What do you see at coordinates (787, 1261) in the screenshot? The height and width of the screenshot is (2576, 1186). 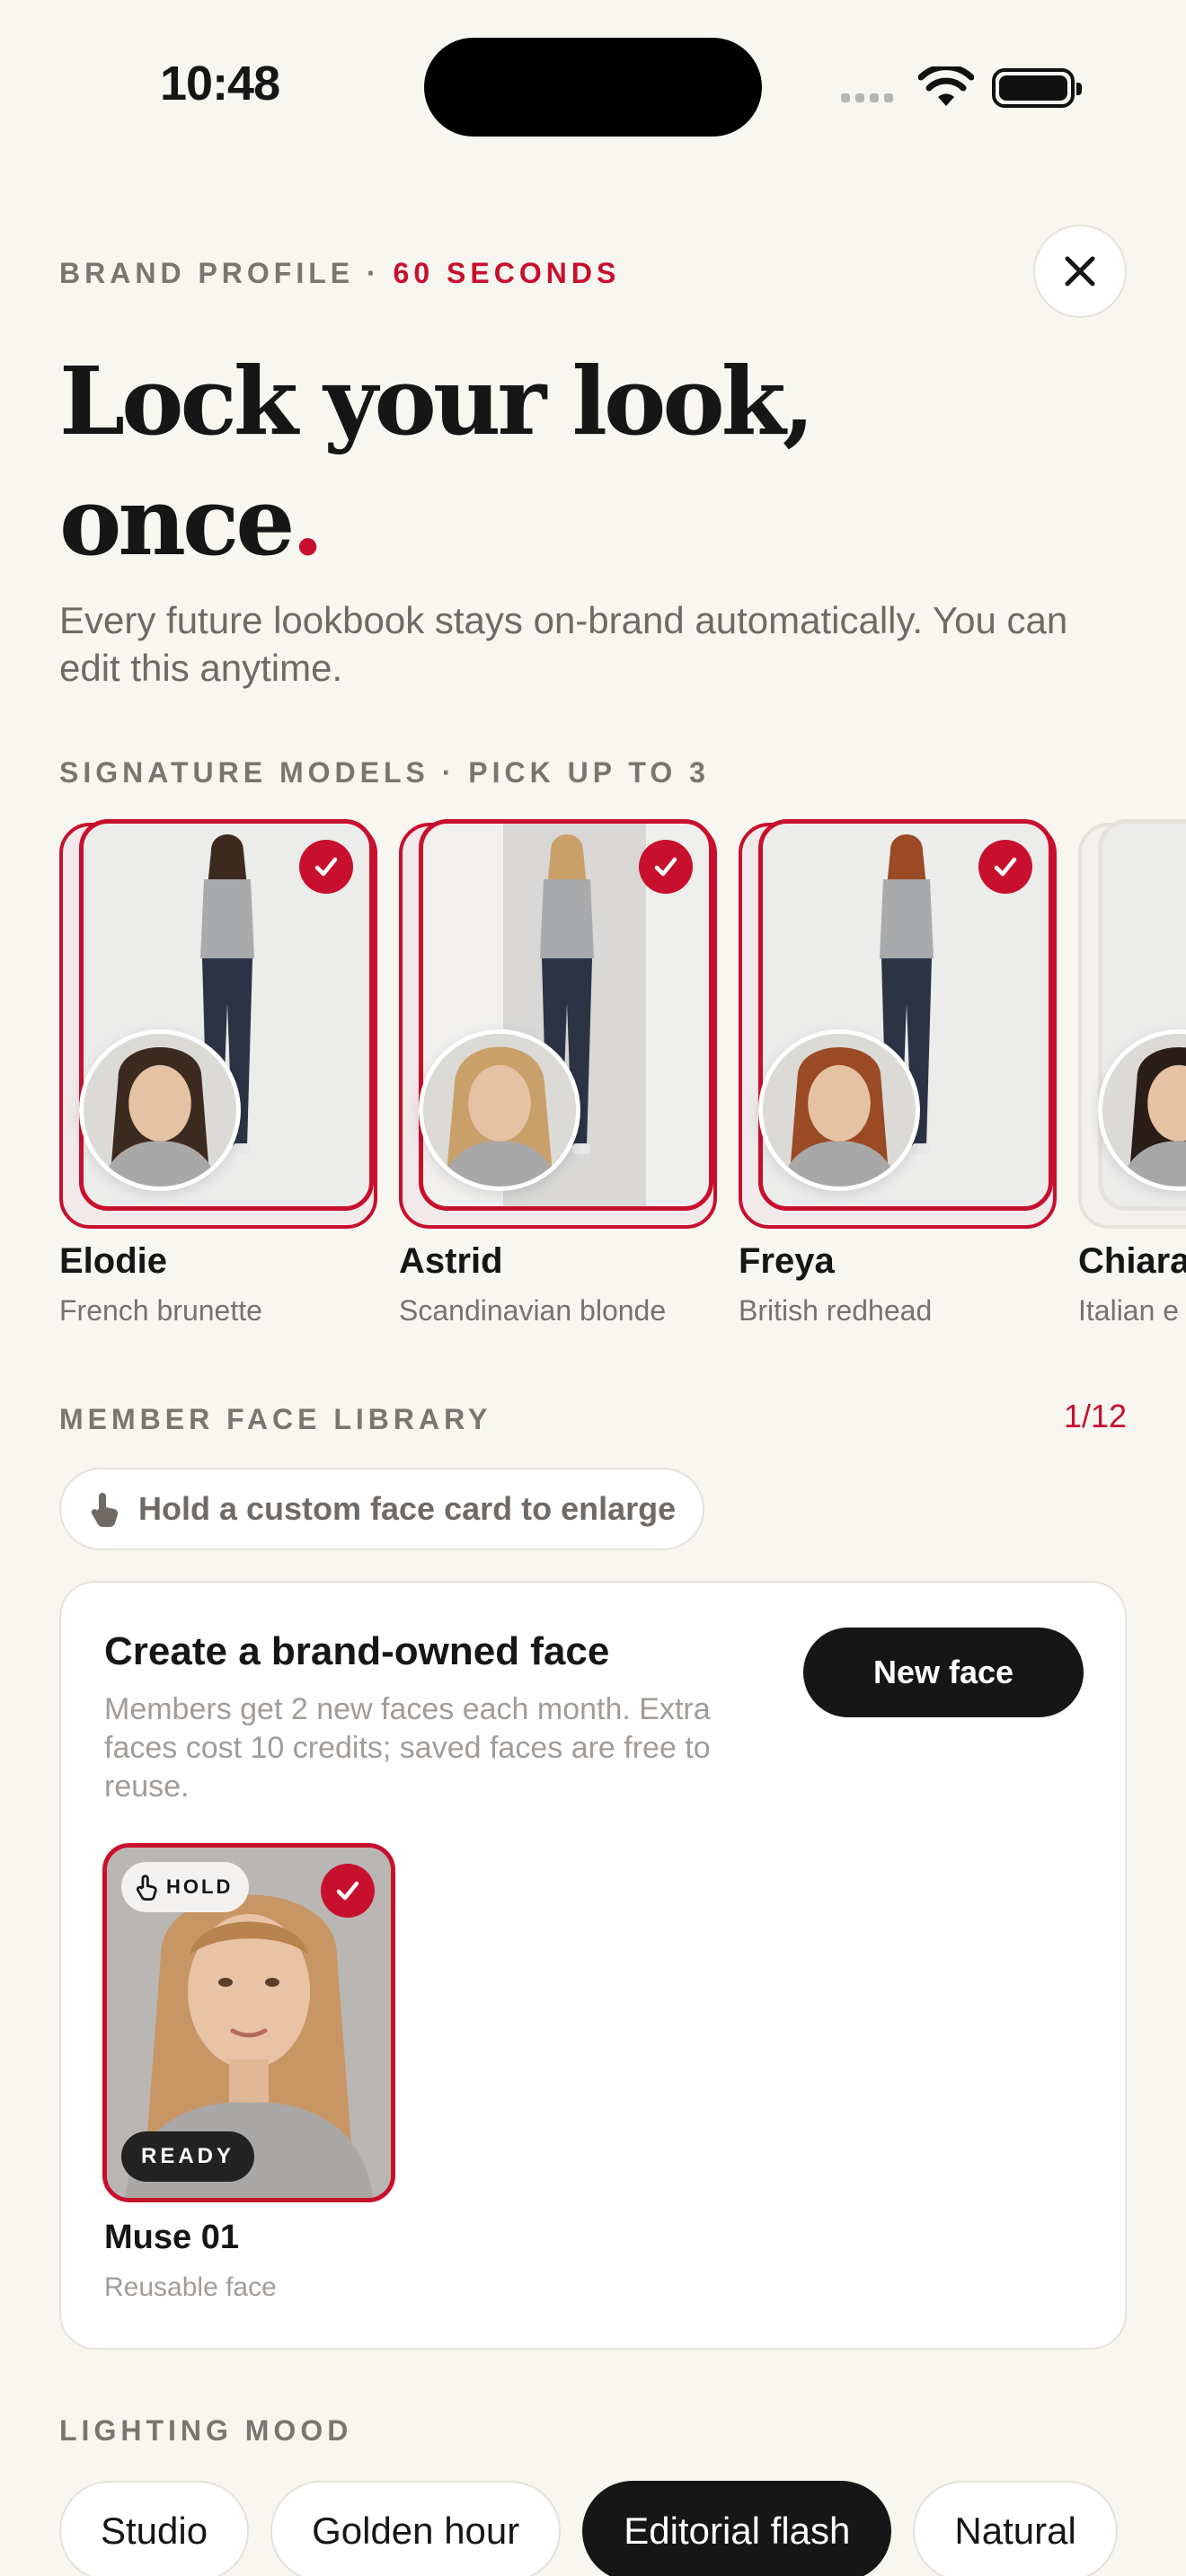 I see `model-name: Freya` at bounding box center [787, 1261].